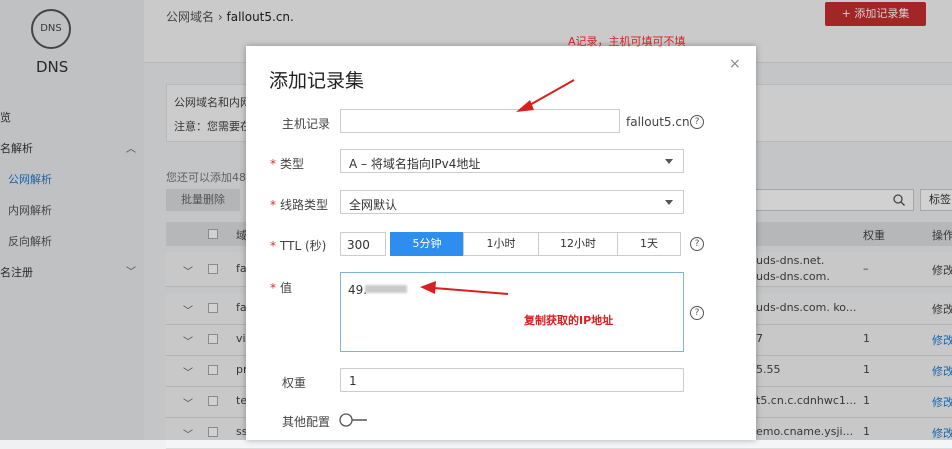  Describe the element at coordinates (551, 93) in the screenshot. I see `host-arrow-line` at that location.